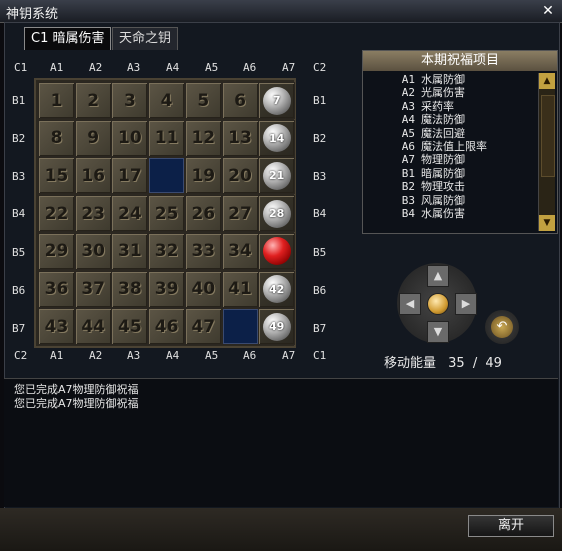  Describe the element at coordinates (320, 67) in the screenshot. I see `corner-label: C2` at that location.